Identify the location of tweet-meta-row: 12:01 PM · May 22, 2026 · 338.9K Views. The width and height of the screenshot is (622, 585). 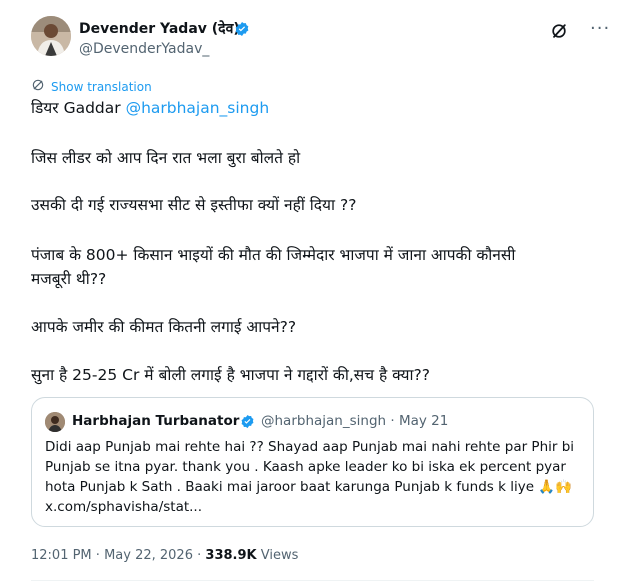
(164, 555).